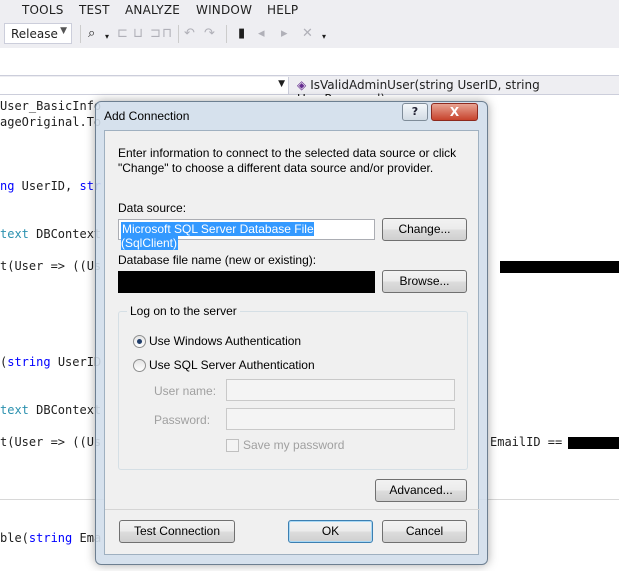 The height and width of the screenshot is (571, 619). Describe the element at coordinates (43, 10) in the screenshot. I see `menu-tools: TOOLS` at that location.